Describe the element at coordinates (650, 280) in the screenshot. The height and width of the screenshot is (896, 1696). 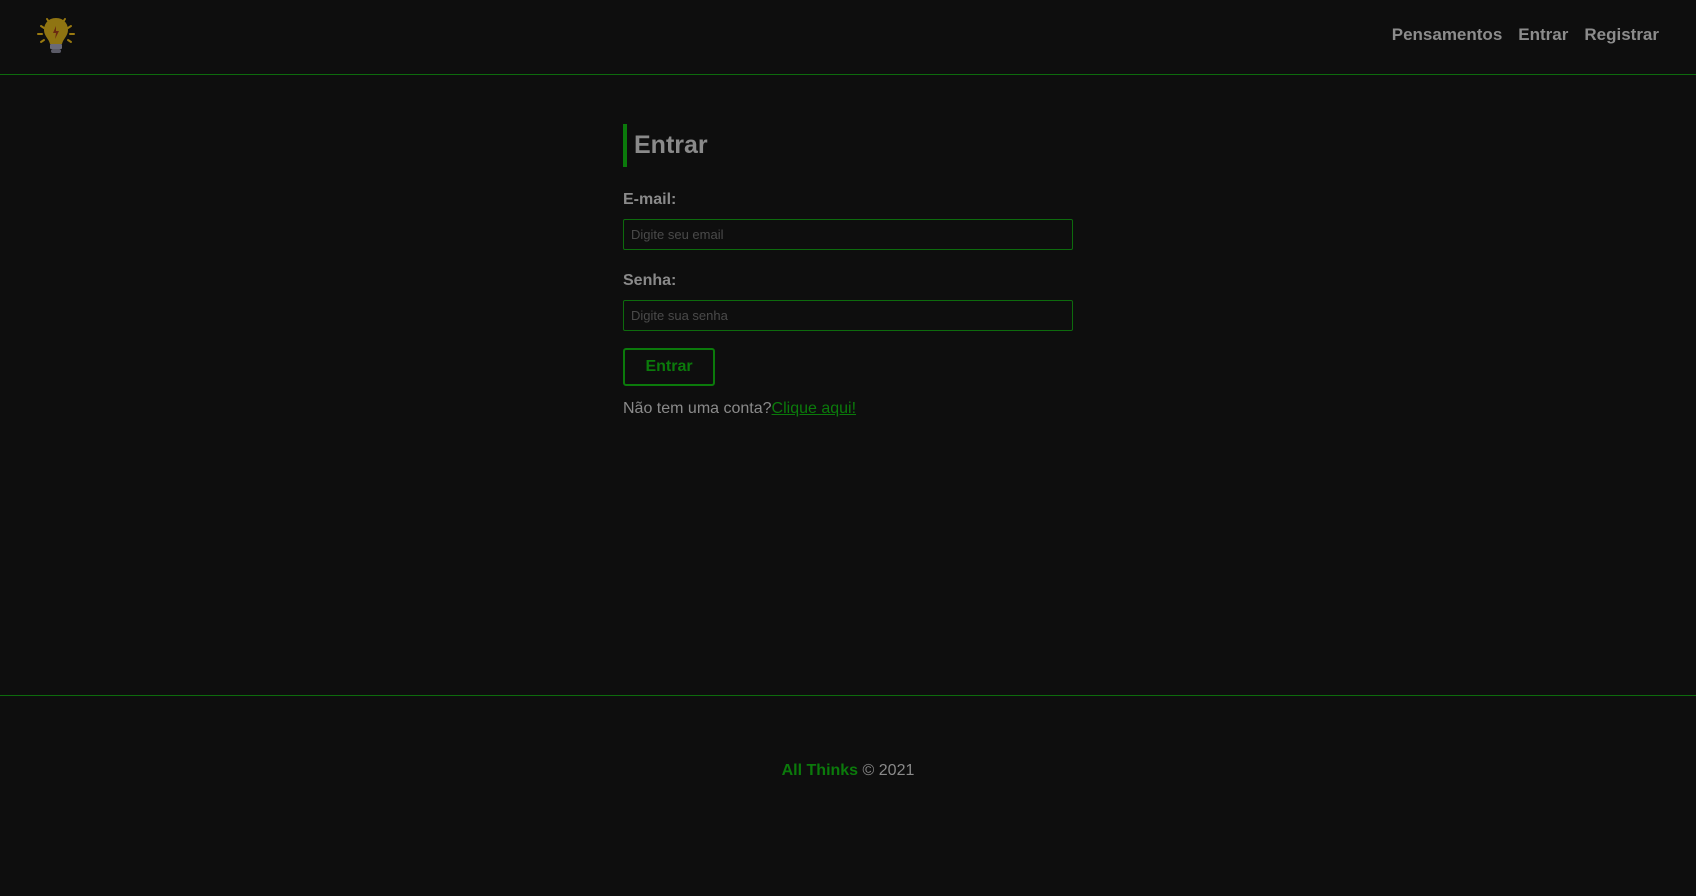
I see `password-label: Senha:` at that location.